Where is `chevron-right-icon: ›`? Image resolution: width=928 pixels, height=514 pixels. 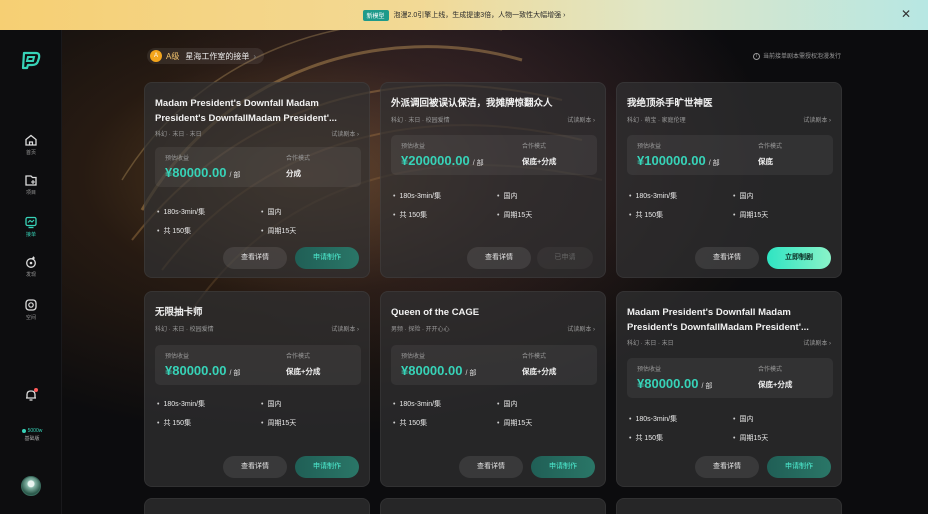 chevron-right-icon: › is located at coordinates (255, 56).